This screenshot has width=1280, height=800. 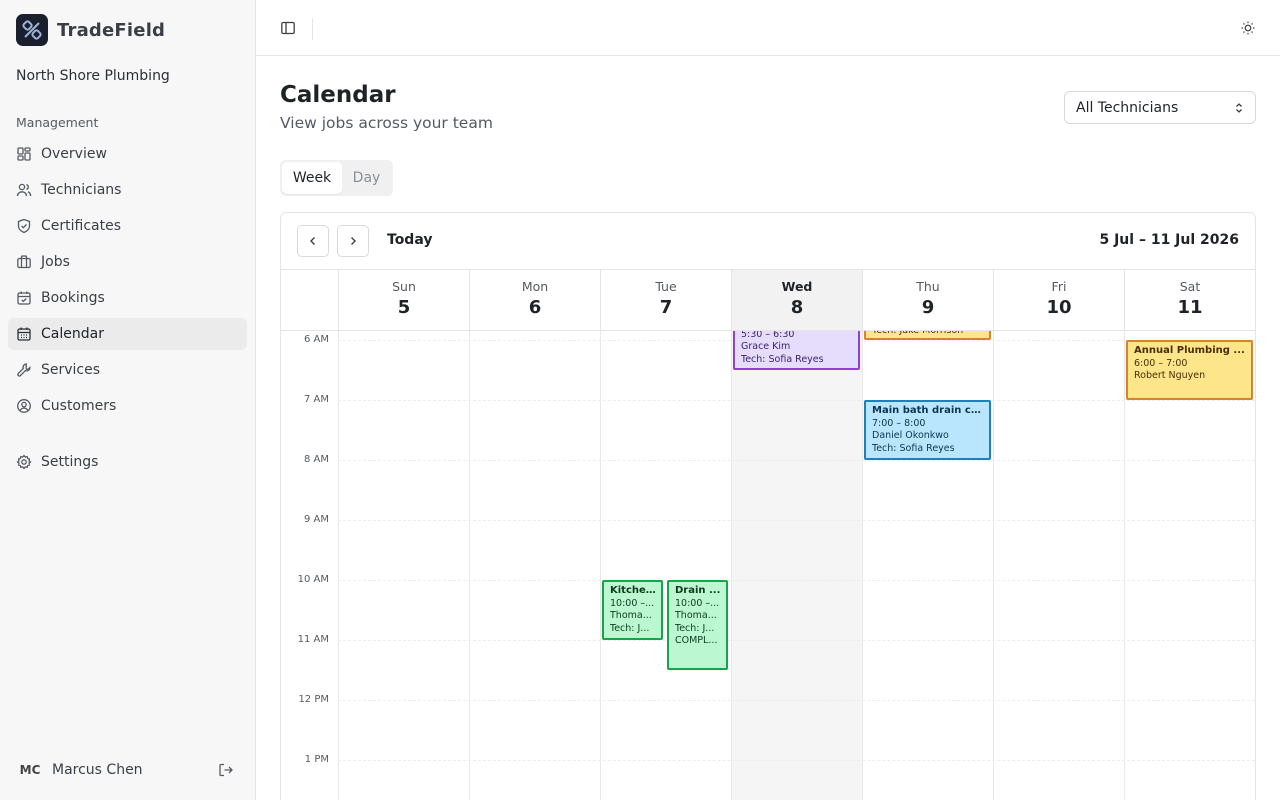 I want to click on next-week-button, so click(x=353, y=241).